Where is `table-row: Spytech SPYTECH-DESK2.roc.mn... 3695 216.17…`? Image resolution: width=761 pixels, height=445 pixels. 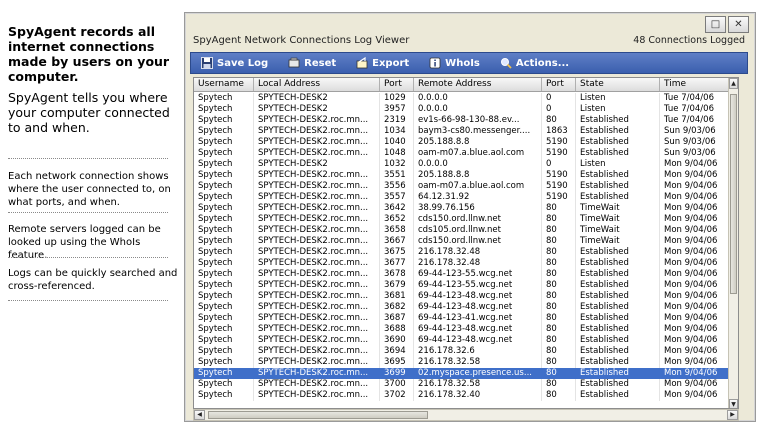
table-row: Spytech SPYTECH-DESK2.roc.mn... 3695 216.17… is located at coordinates (462, 362).